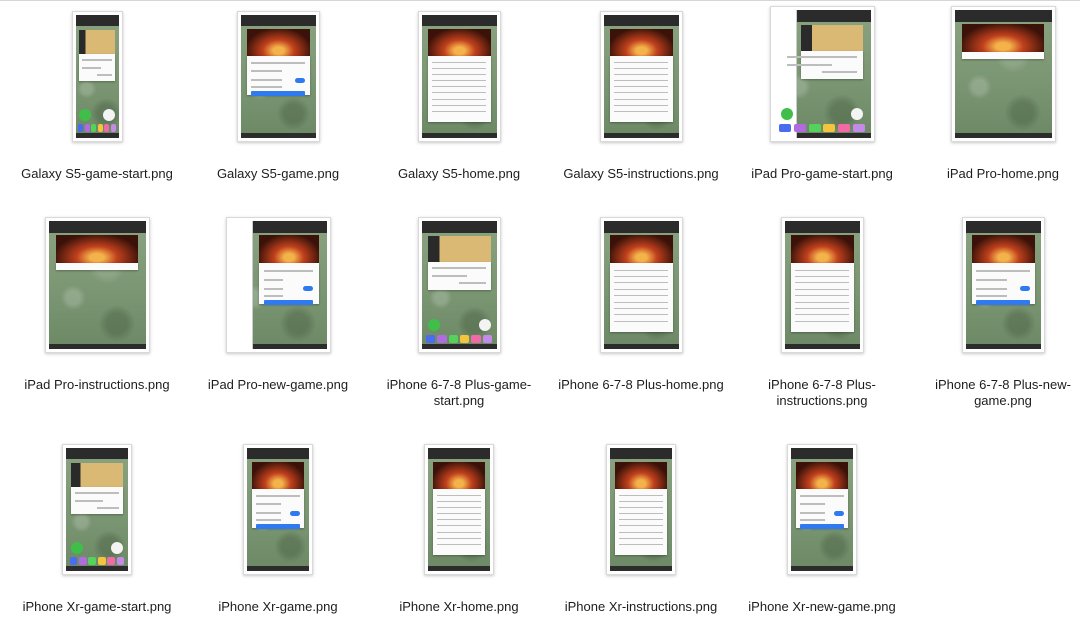 This screenshot has height=639, width=1080. Describe the element at coordinates (822, 524) in the screenshot. I see `file-item: iPhone Xr-new-game.png` at that location.